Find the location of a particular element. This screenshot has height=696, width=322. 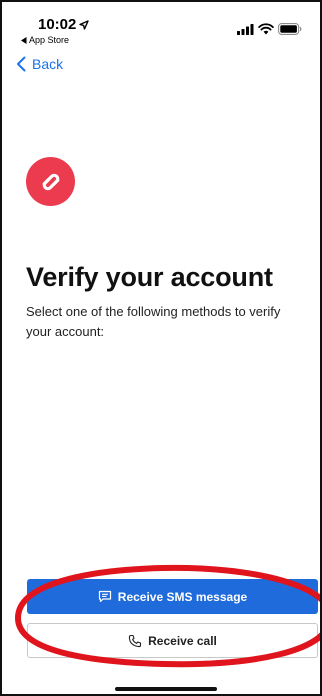

phone-icon is located at coordinates (135, 640).